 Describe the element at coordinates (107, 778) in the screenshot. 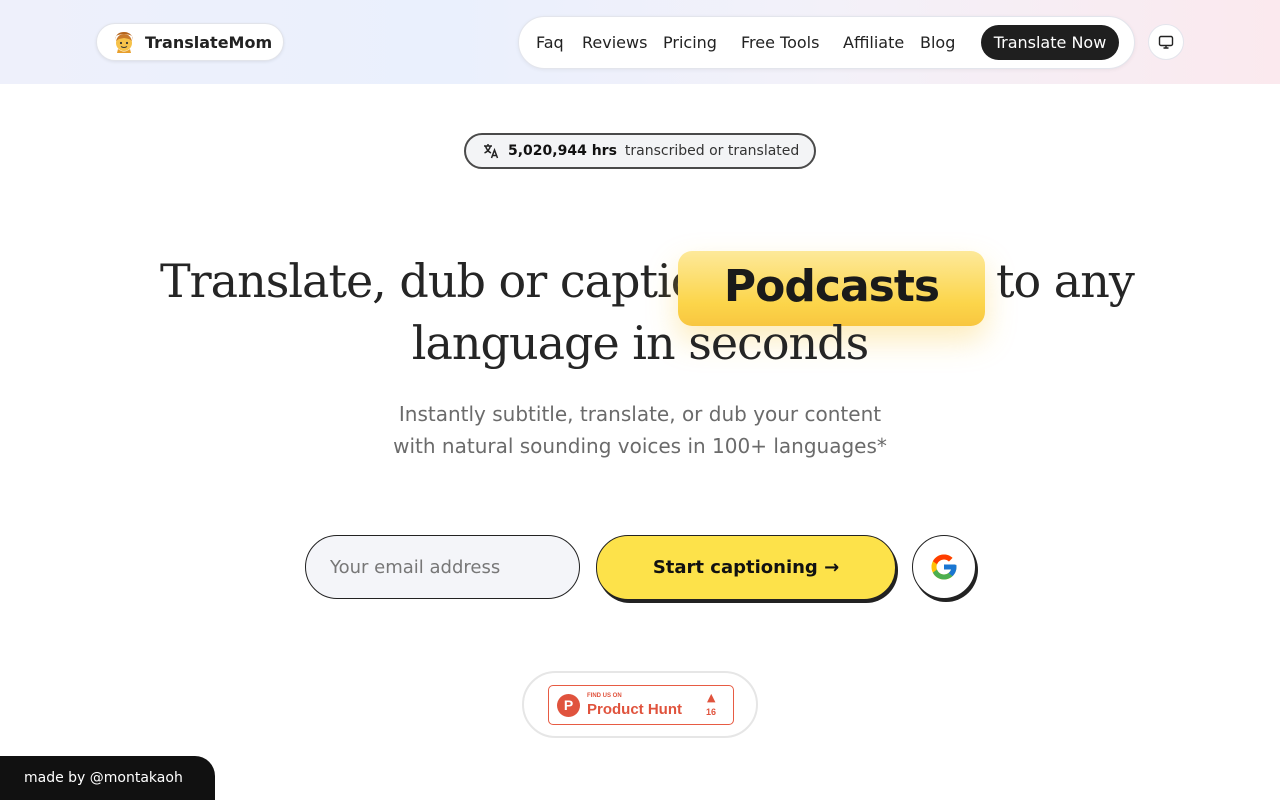

I see `made-by-credit-link: made by @montakaoh` at that location.